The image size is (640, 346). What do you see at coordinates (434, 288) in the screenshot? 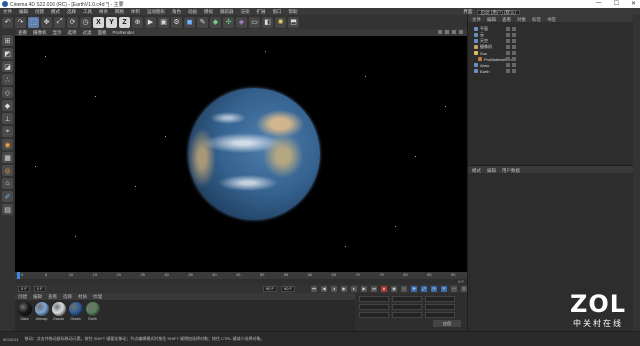
I see `rotation-key-icon: ⟳` at bounding box center [434, 288].